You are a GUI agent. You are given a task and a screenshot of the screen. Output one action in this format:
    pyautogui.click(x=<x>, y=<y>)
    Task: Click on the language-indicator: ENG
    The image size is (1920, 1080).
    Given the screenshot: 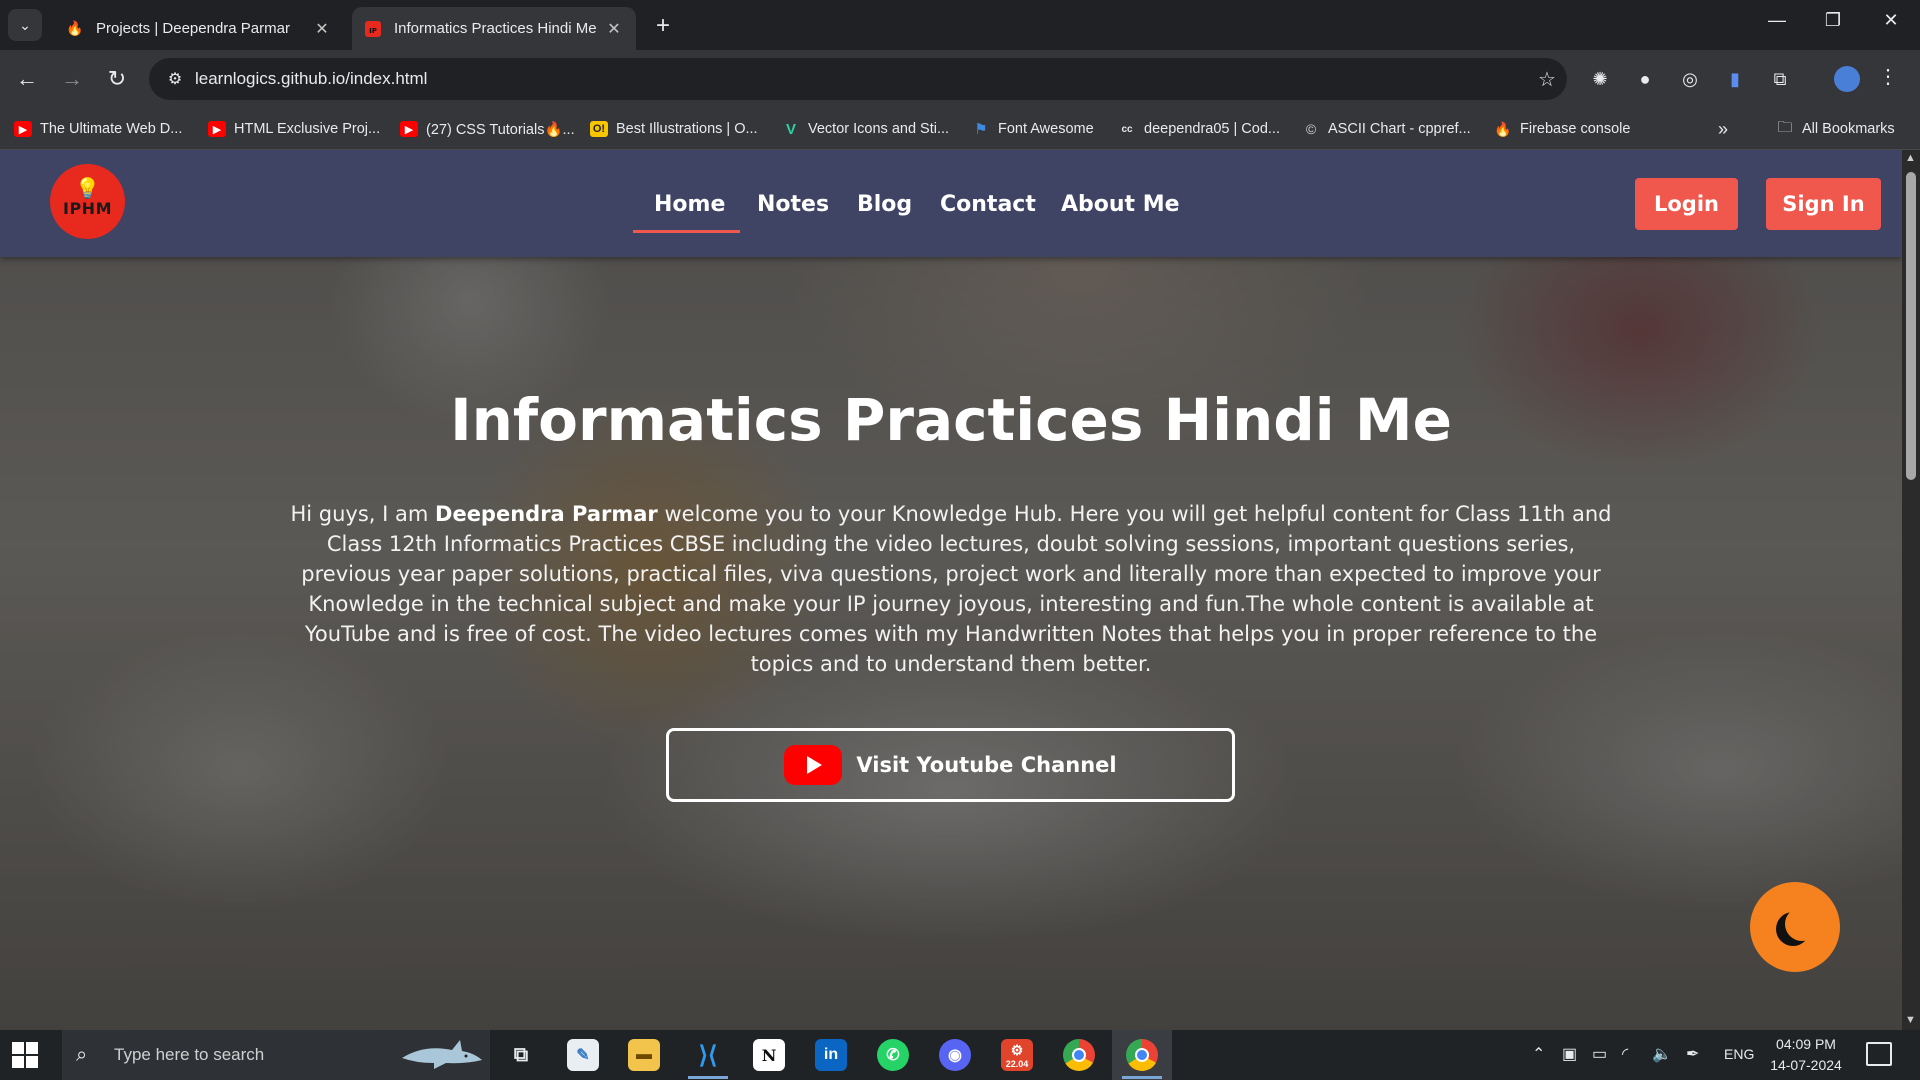 What is the action you would take?
    pyautogui.click(x=1739, y=1054)
    